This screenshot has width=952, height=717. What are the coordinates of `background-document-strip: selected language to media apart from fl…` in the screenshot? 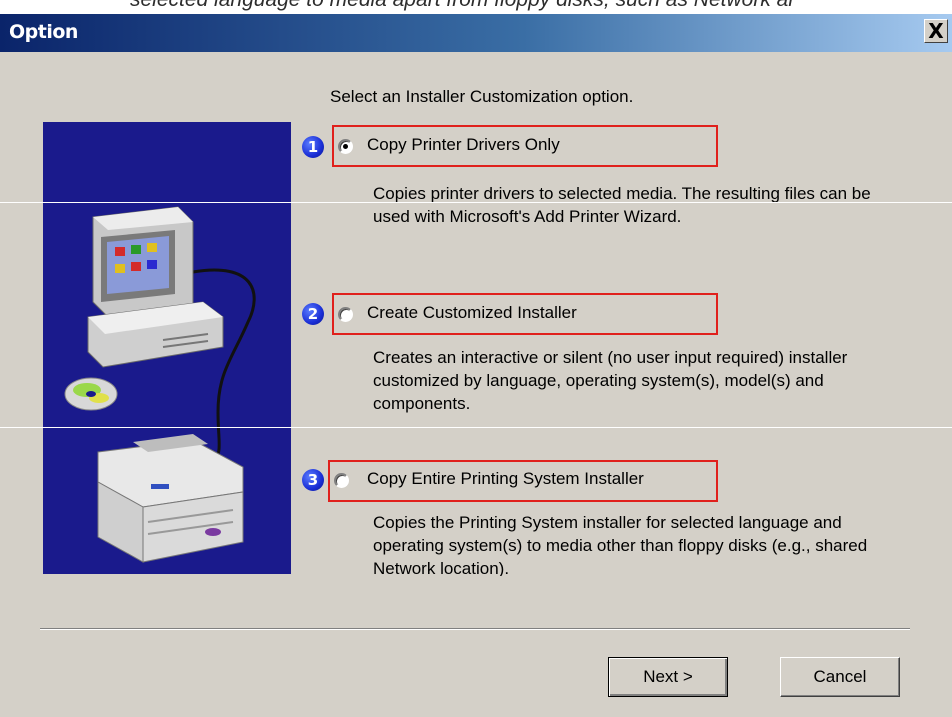 It's located at (476, 7).